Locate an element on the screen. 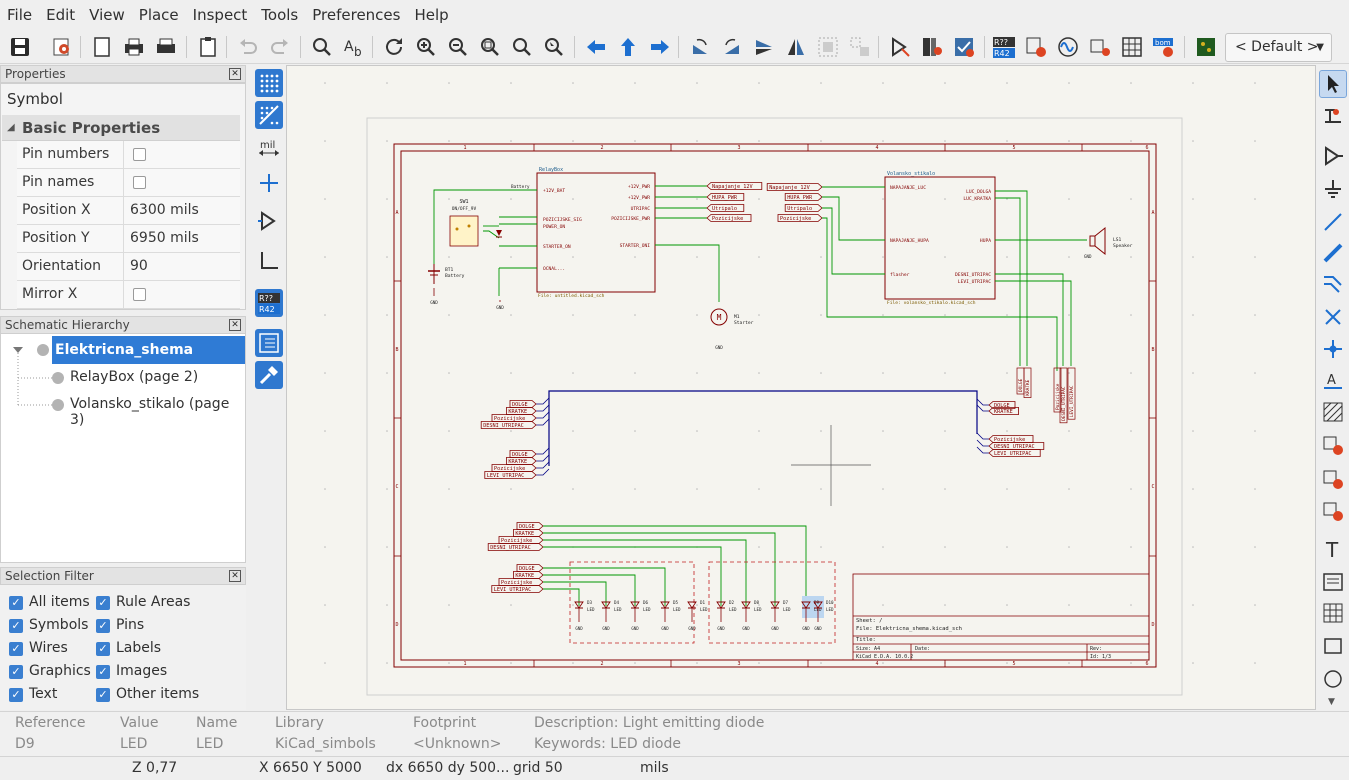 The image size is (1349, 780). collapse-triangle-icon: ◢ is located at coordinates (11, 127).